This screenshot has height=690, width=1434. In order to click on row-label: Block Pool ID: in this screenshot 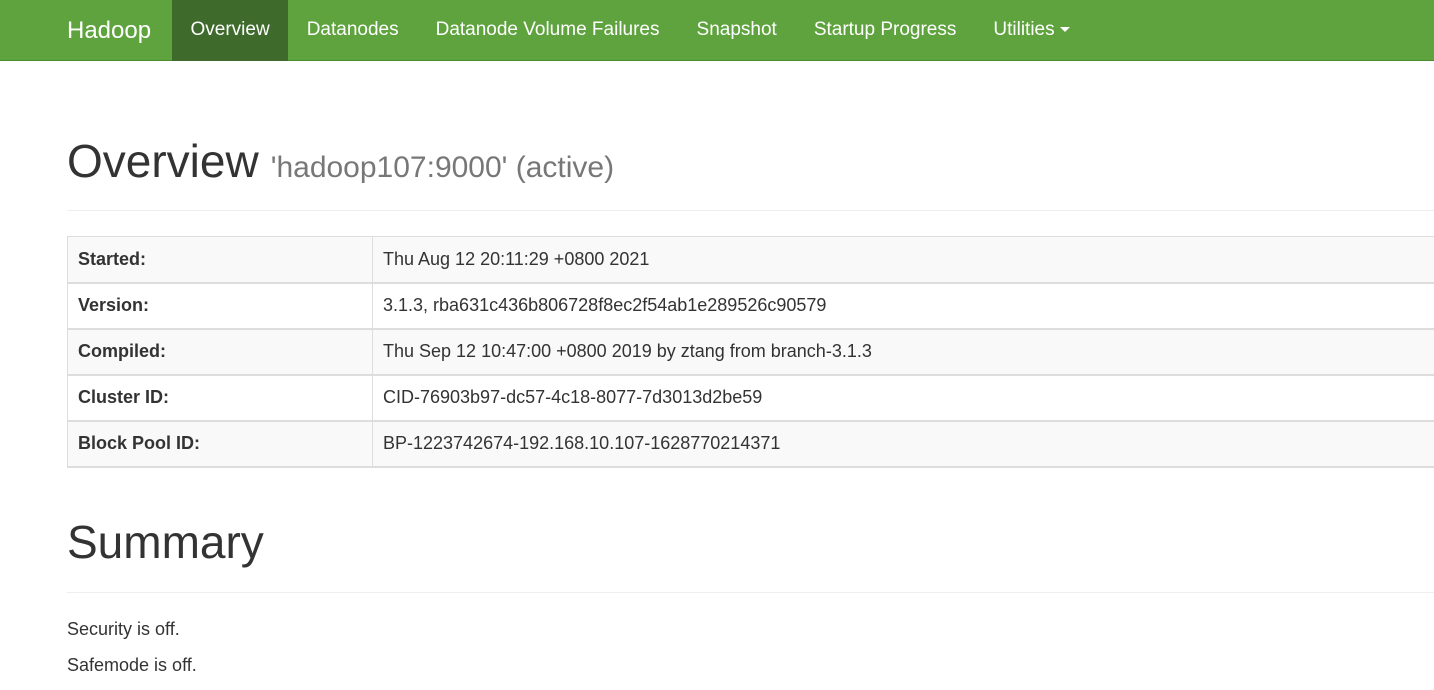, I will do `click(220, 443)`.